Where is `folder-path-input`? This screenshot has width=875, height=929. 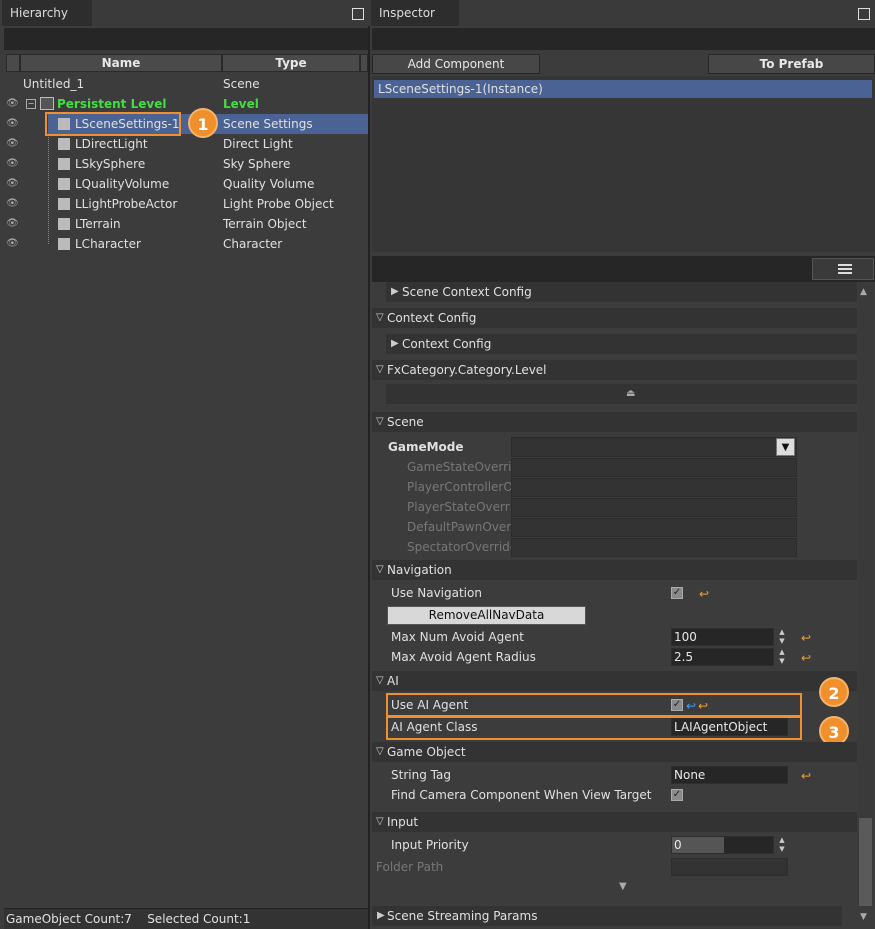
folder-path-input is located at coordinates (729, 867).